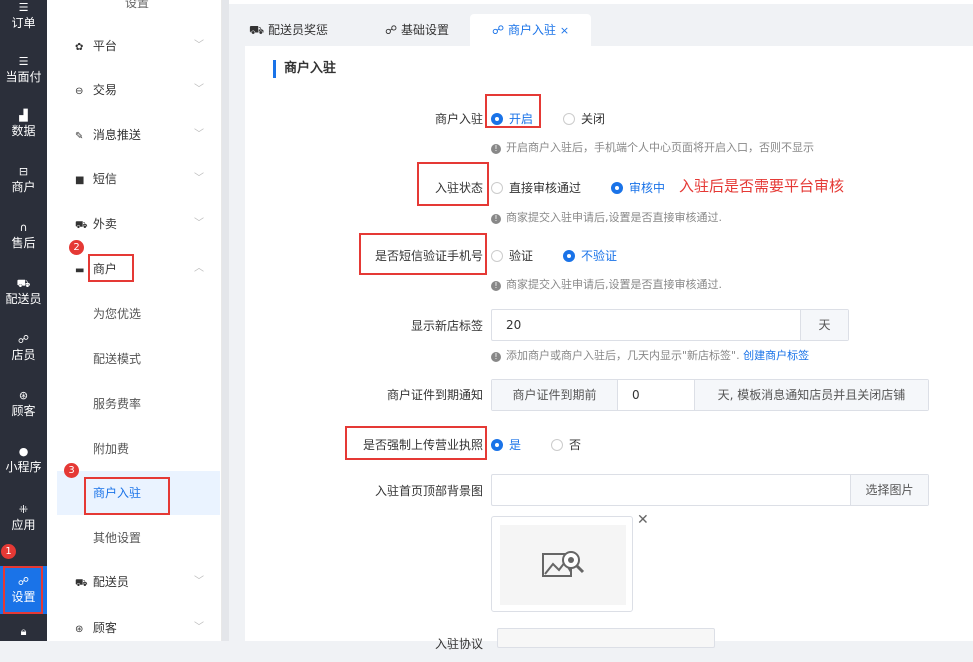 The width and height of the screenshot is (973, 662). I want to click on new-store-tag-tip: ! 添加商户或商户入驻后，几天内显示"新店标签". 创建商户标签, so click(650, 355).